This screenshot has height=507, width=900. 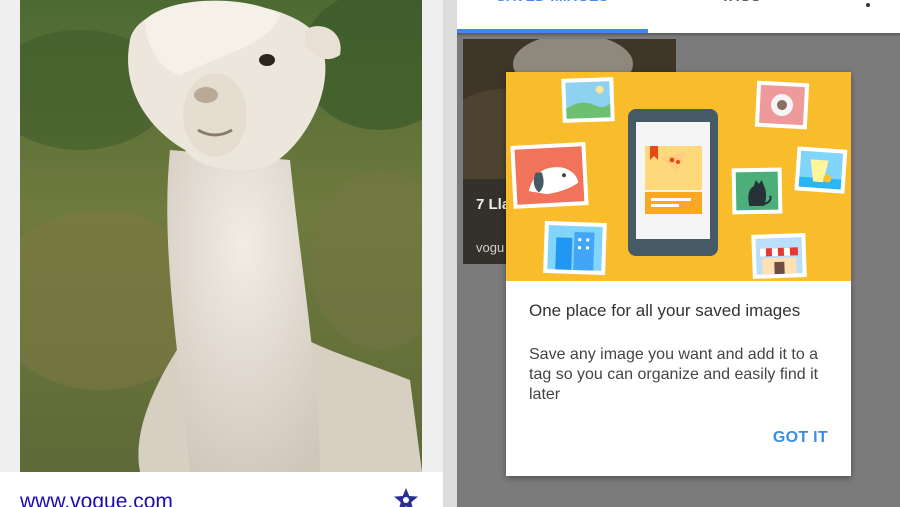 I want to click on star-icon-glyph, so click(x=406, y=497).